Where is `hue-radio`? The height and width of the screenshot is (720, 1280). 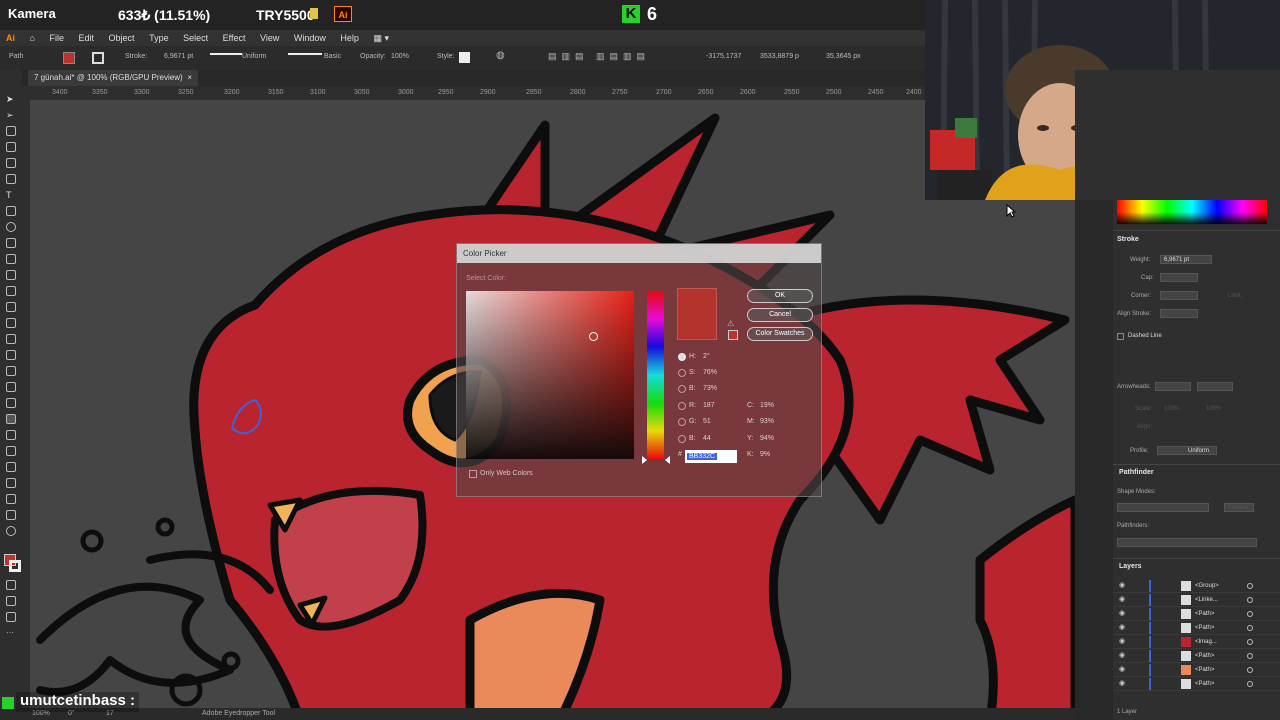
hue-radio is located at coordinates (682, 357).